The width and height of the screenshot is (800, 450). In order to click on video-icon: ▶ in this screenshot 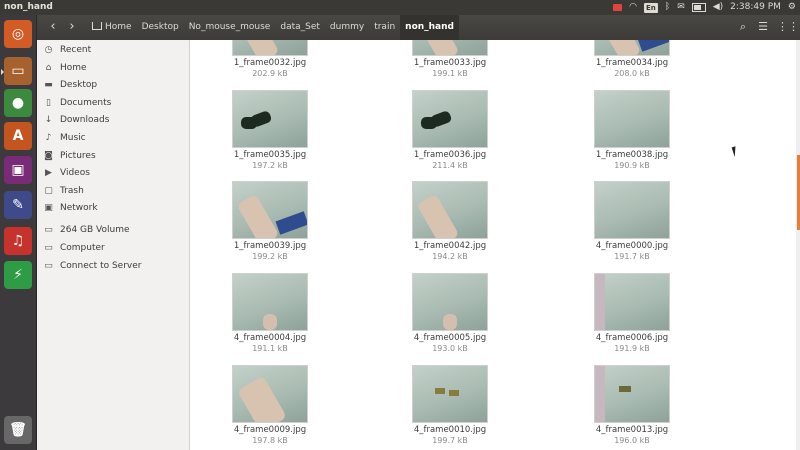, I will do `click(48, 173)`.